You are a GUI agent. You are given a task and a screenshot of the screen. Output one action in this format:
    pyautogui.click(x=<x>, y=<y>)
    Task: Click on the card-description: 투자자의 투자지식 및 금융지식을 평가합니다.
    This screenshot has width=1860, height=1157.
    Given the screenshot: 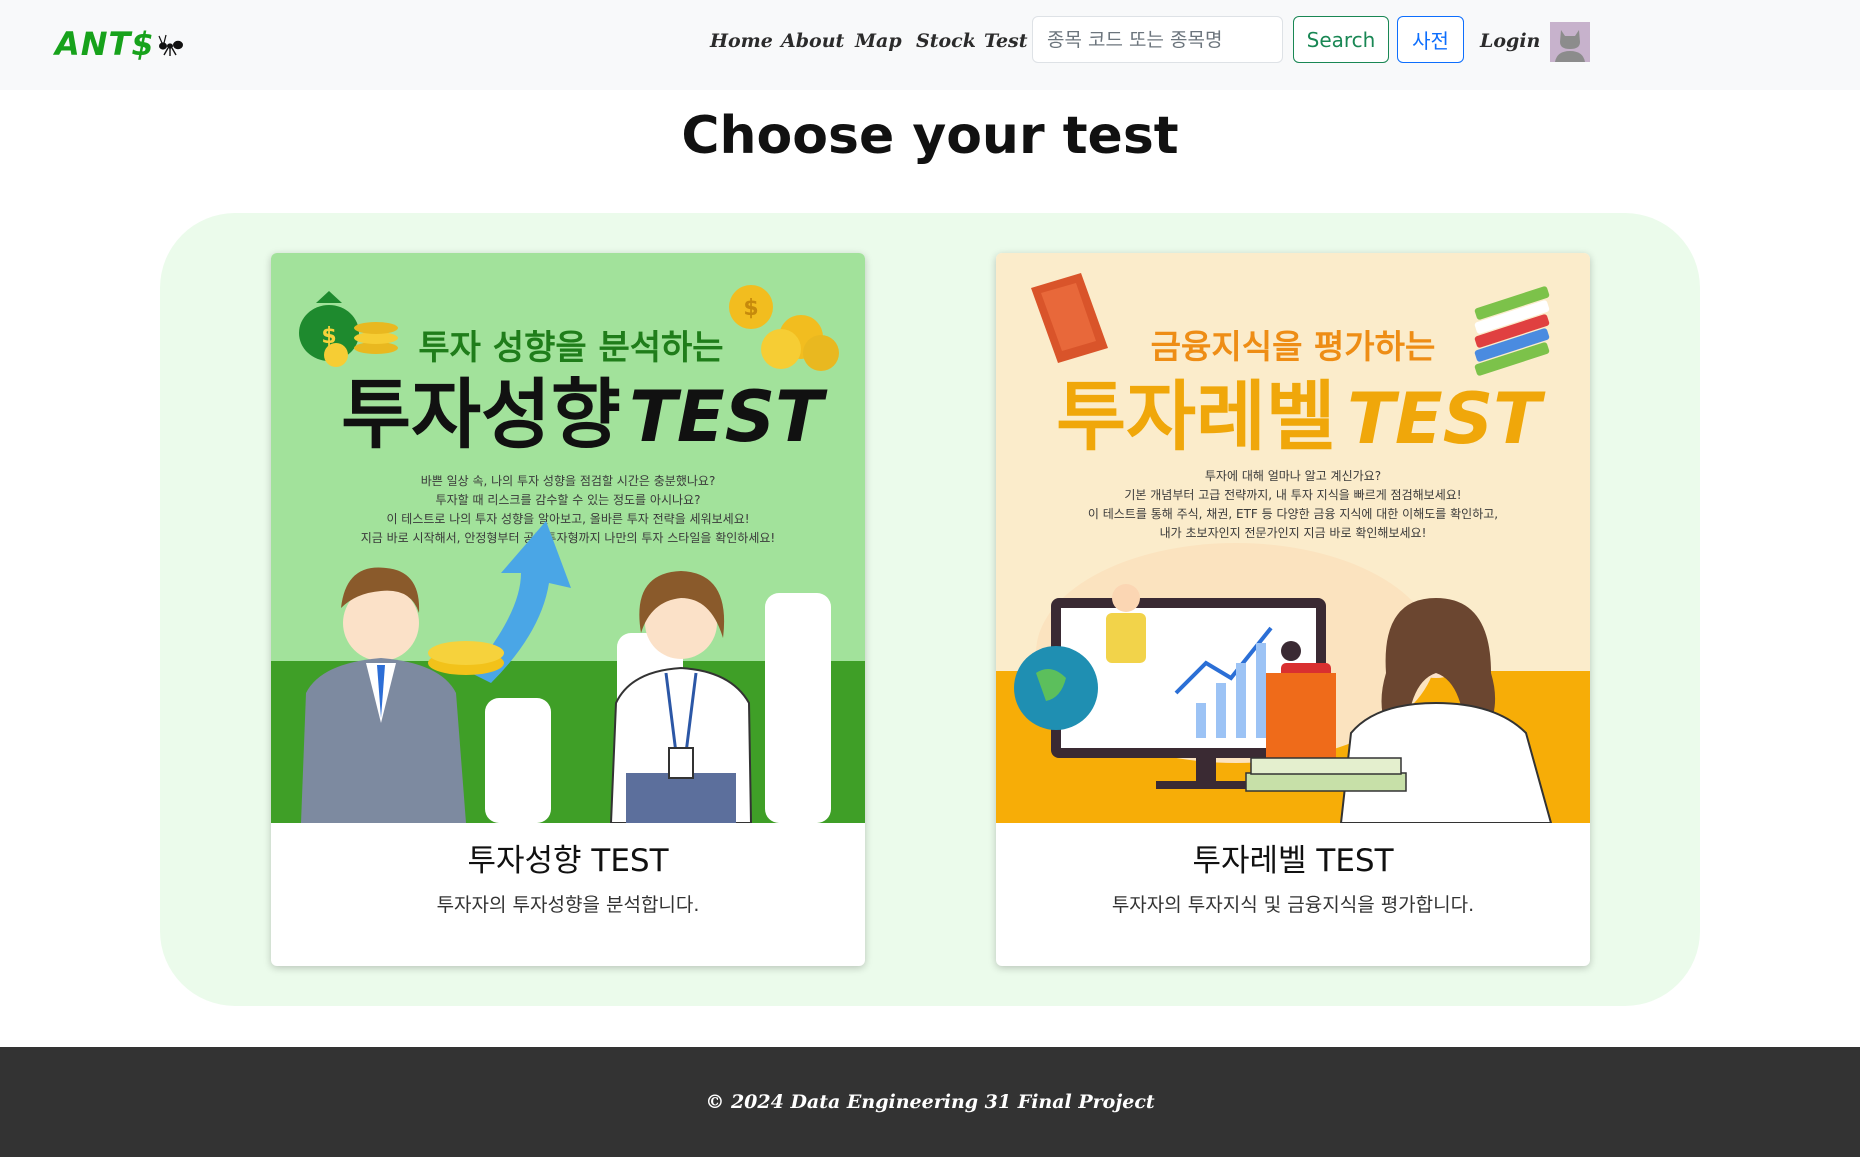 What is the action you would take?
    pyautogui.click(x=1293, y=905)
    